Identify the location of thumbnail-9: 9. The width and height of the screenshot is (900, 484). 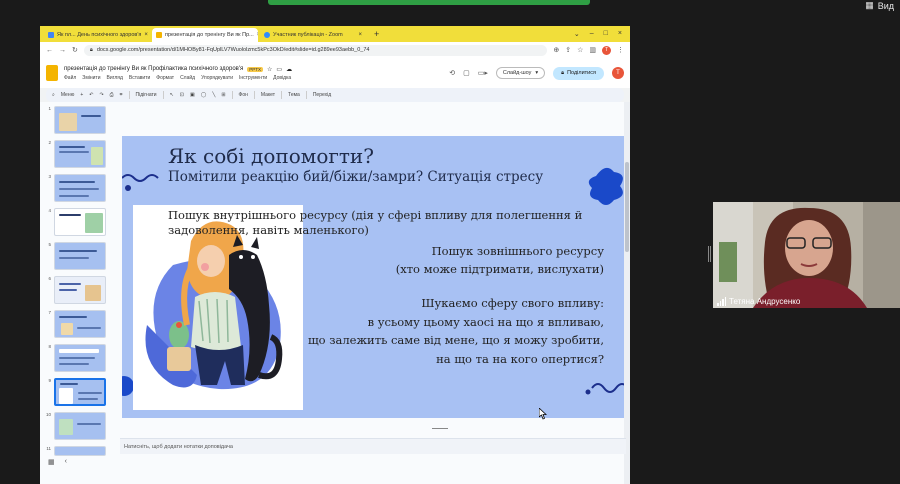
(73, 392).